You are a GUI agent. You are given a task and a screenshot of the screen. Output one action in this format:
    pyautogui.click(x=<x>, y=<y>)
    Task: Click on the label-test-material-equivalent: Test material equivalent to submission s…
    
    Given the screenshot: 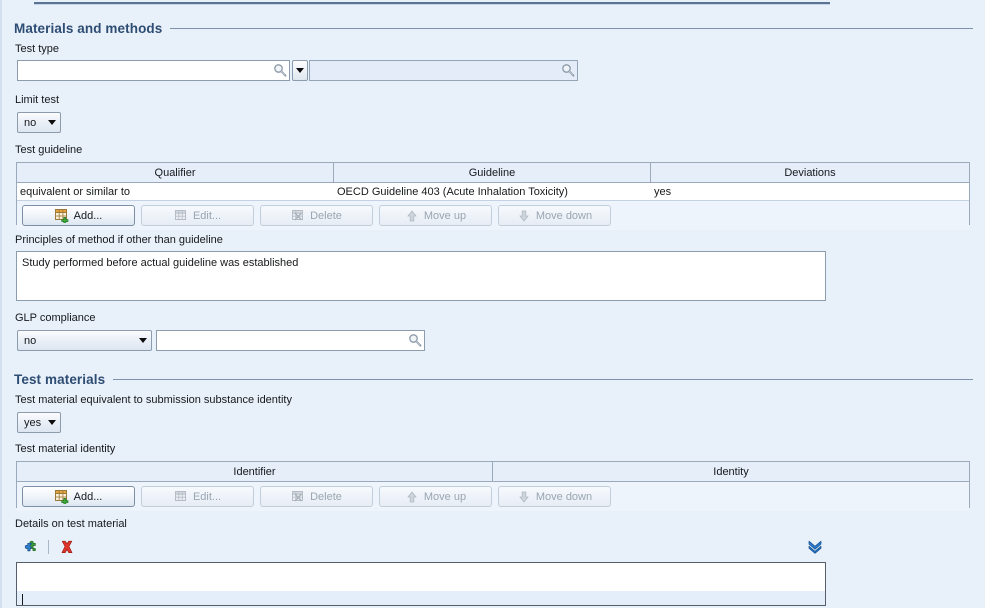 What is the action you would take?
    pyautogui.click(x=153, y=400)
    